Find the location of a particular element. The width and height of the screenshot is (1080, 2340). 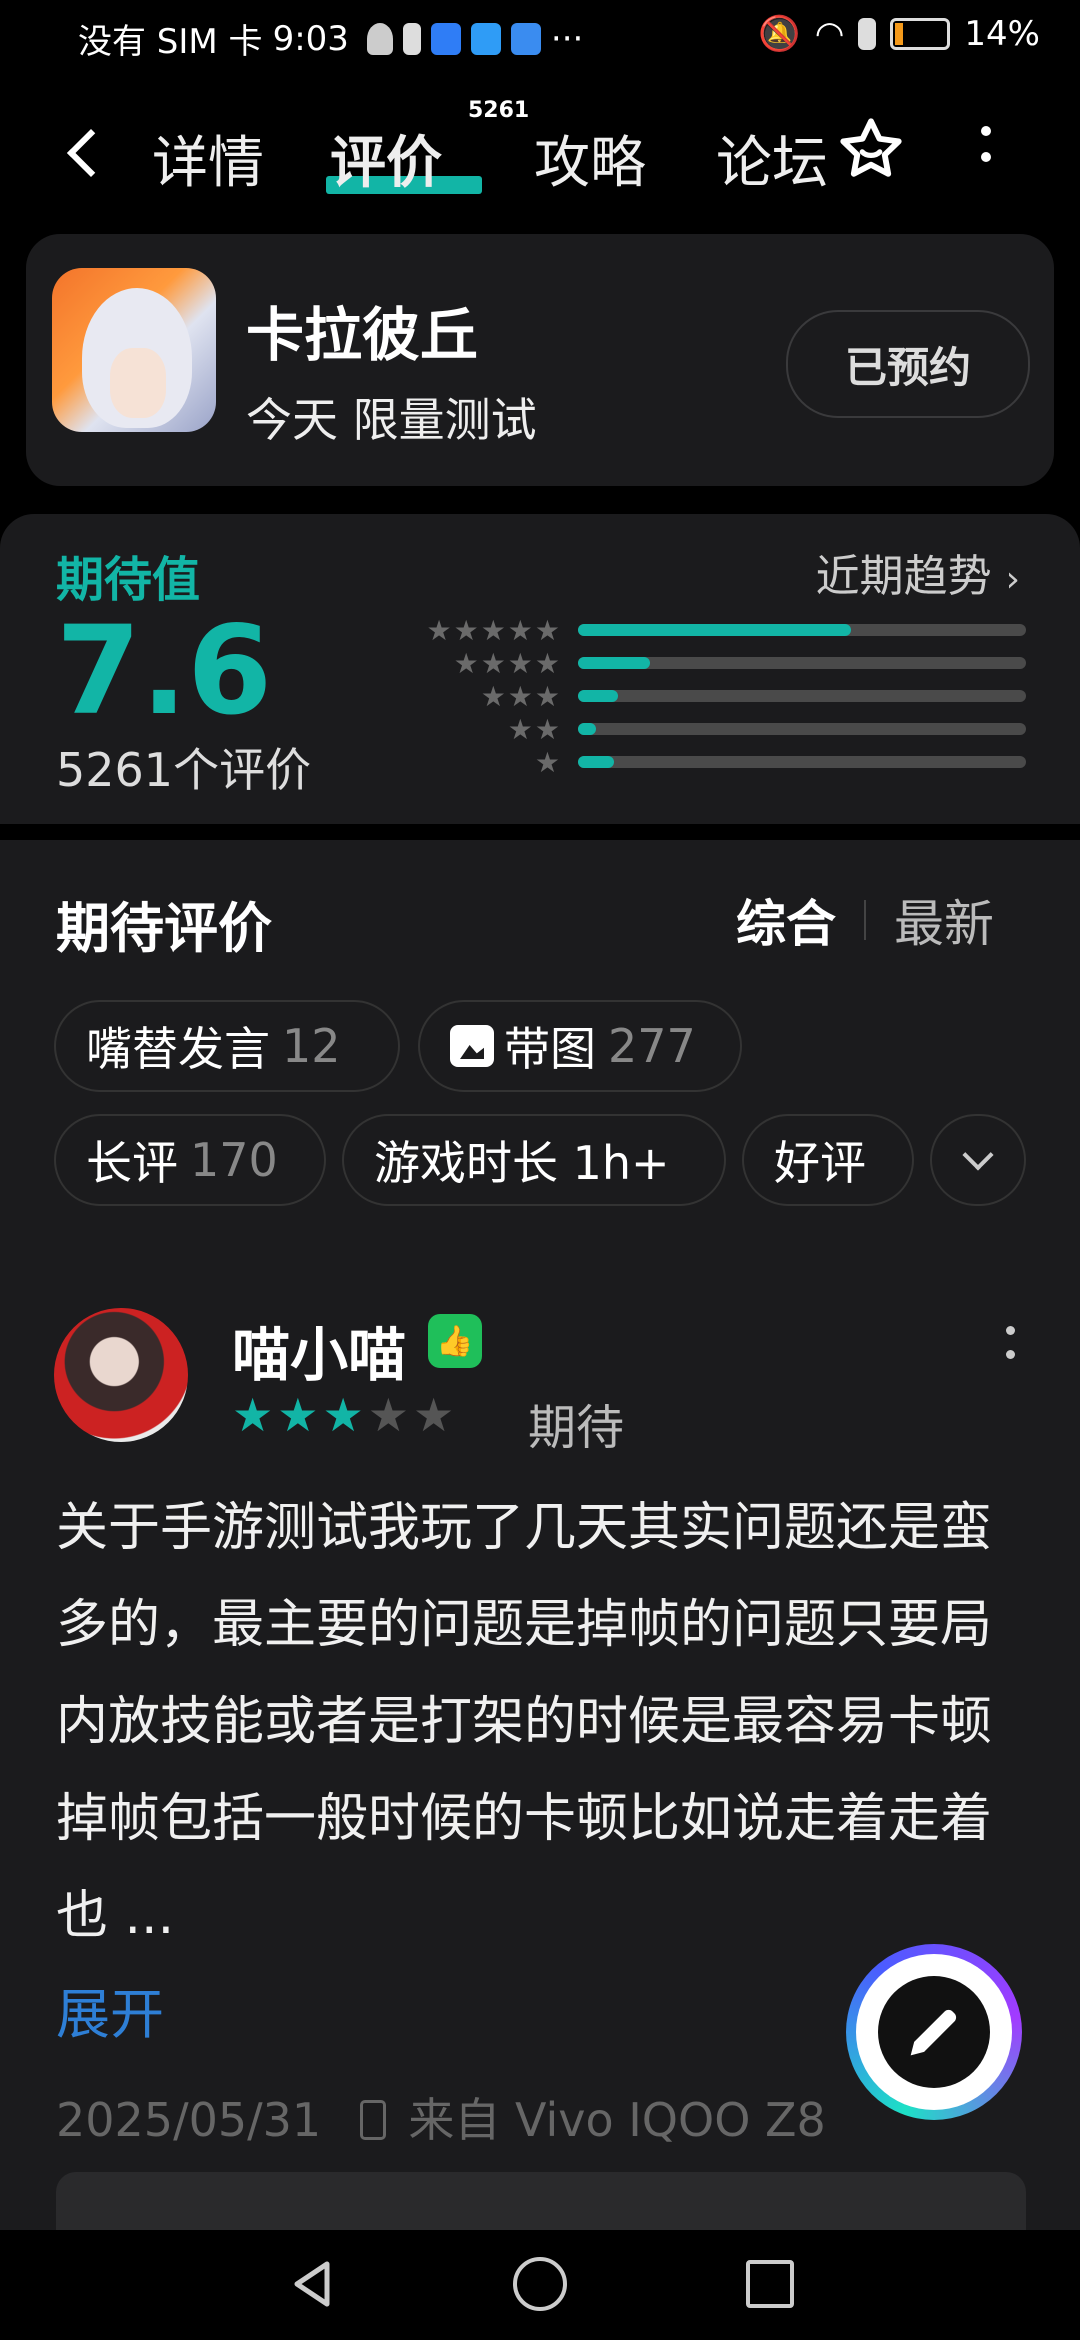

sort-latest: 最新 is located at coordinates (944, 920).